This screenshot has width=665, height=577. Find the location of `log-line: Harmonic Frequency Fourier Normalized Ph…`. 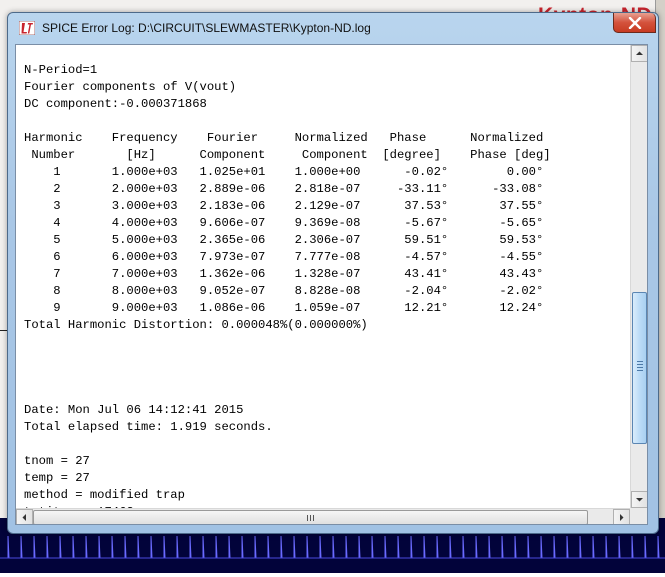

log-line: Harmonic Frequency Fourier Normalized Ph… is located at coordinates (284, 138).